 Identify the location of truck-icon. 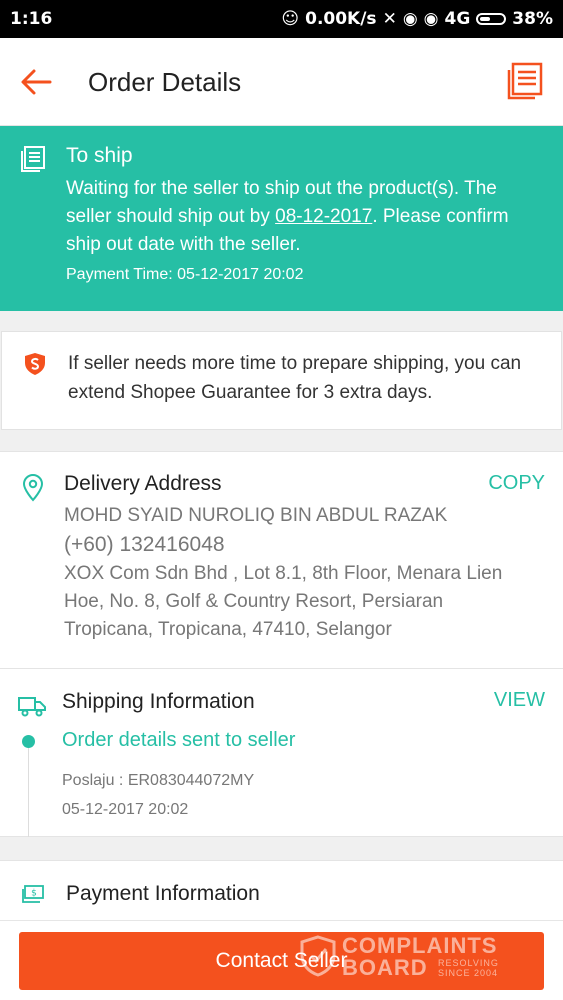
(32, 707).